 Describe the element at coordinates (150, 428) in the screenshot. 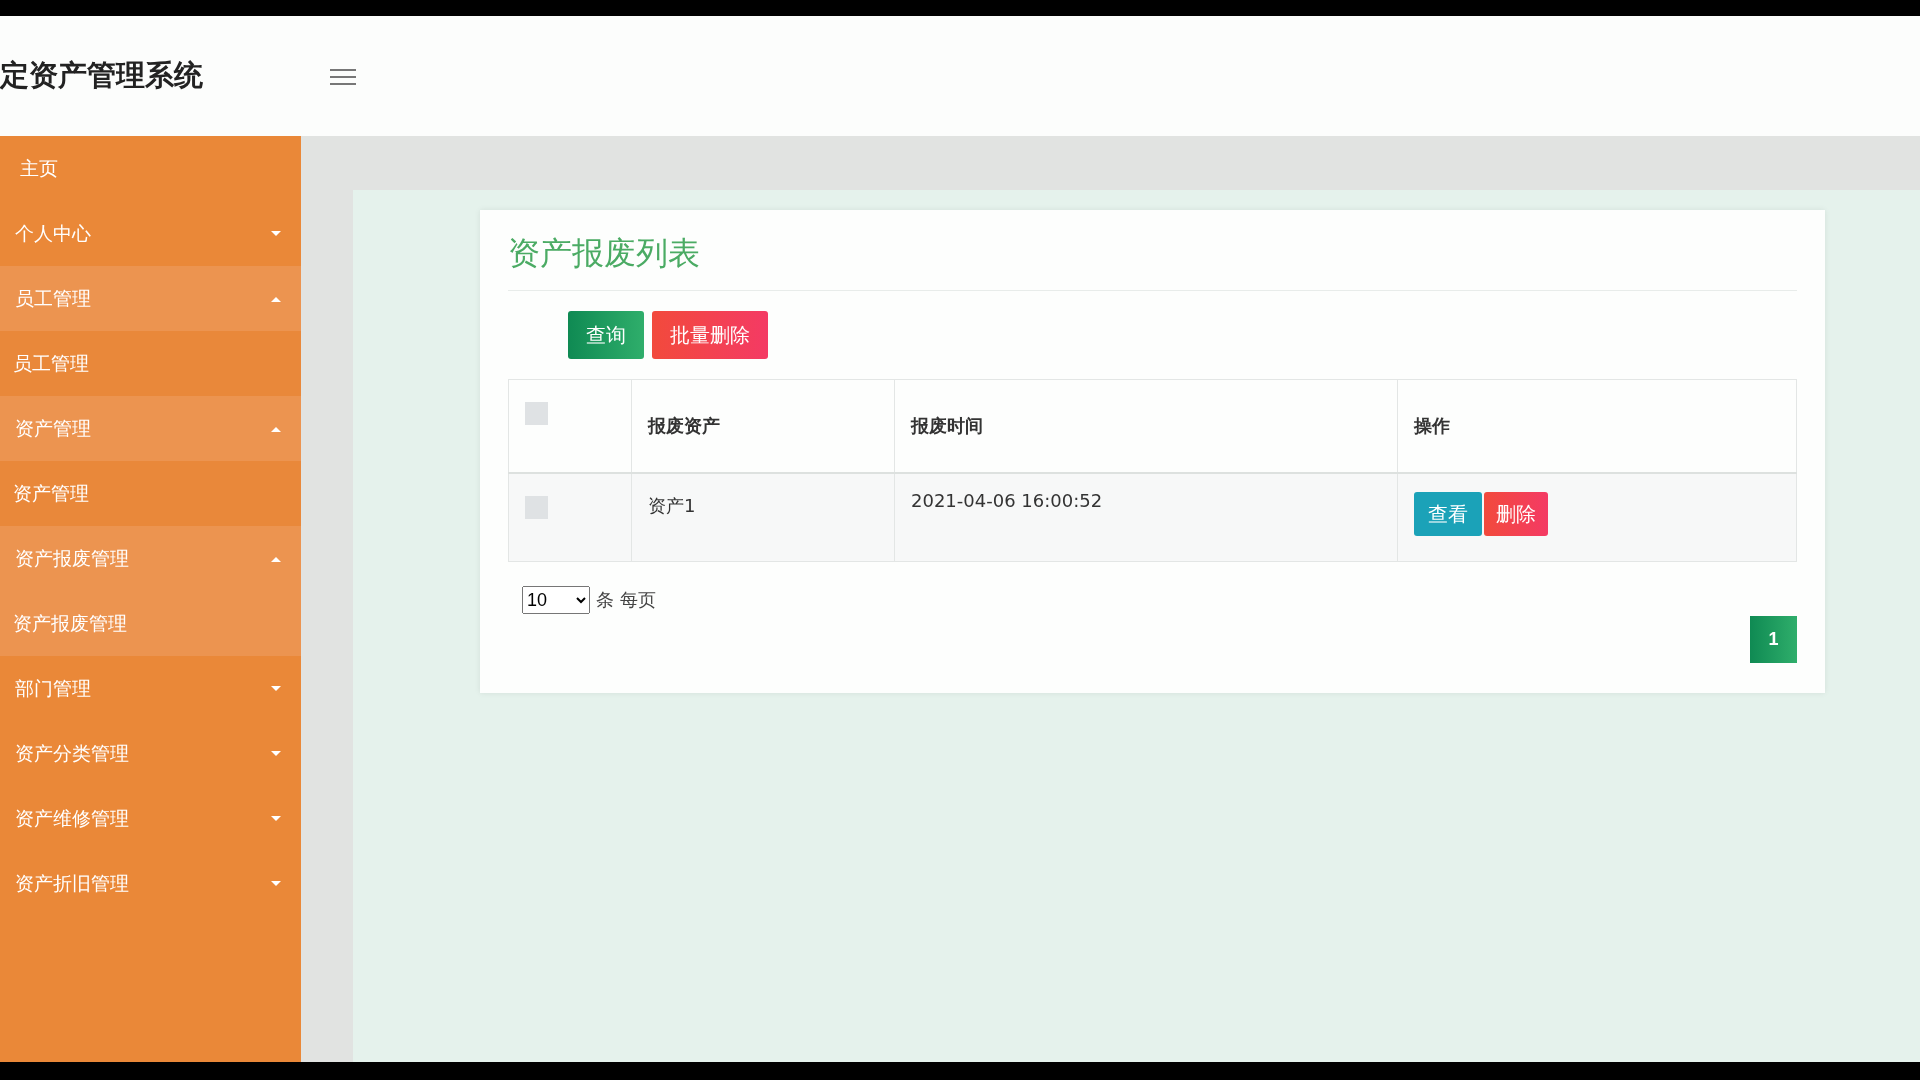

I see `sidebar-item: 资产管理` at that location.